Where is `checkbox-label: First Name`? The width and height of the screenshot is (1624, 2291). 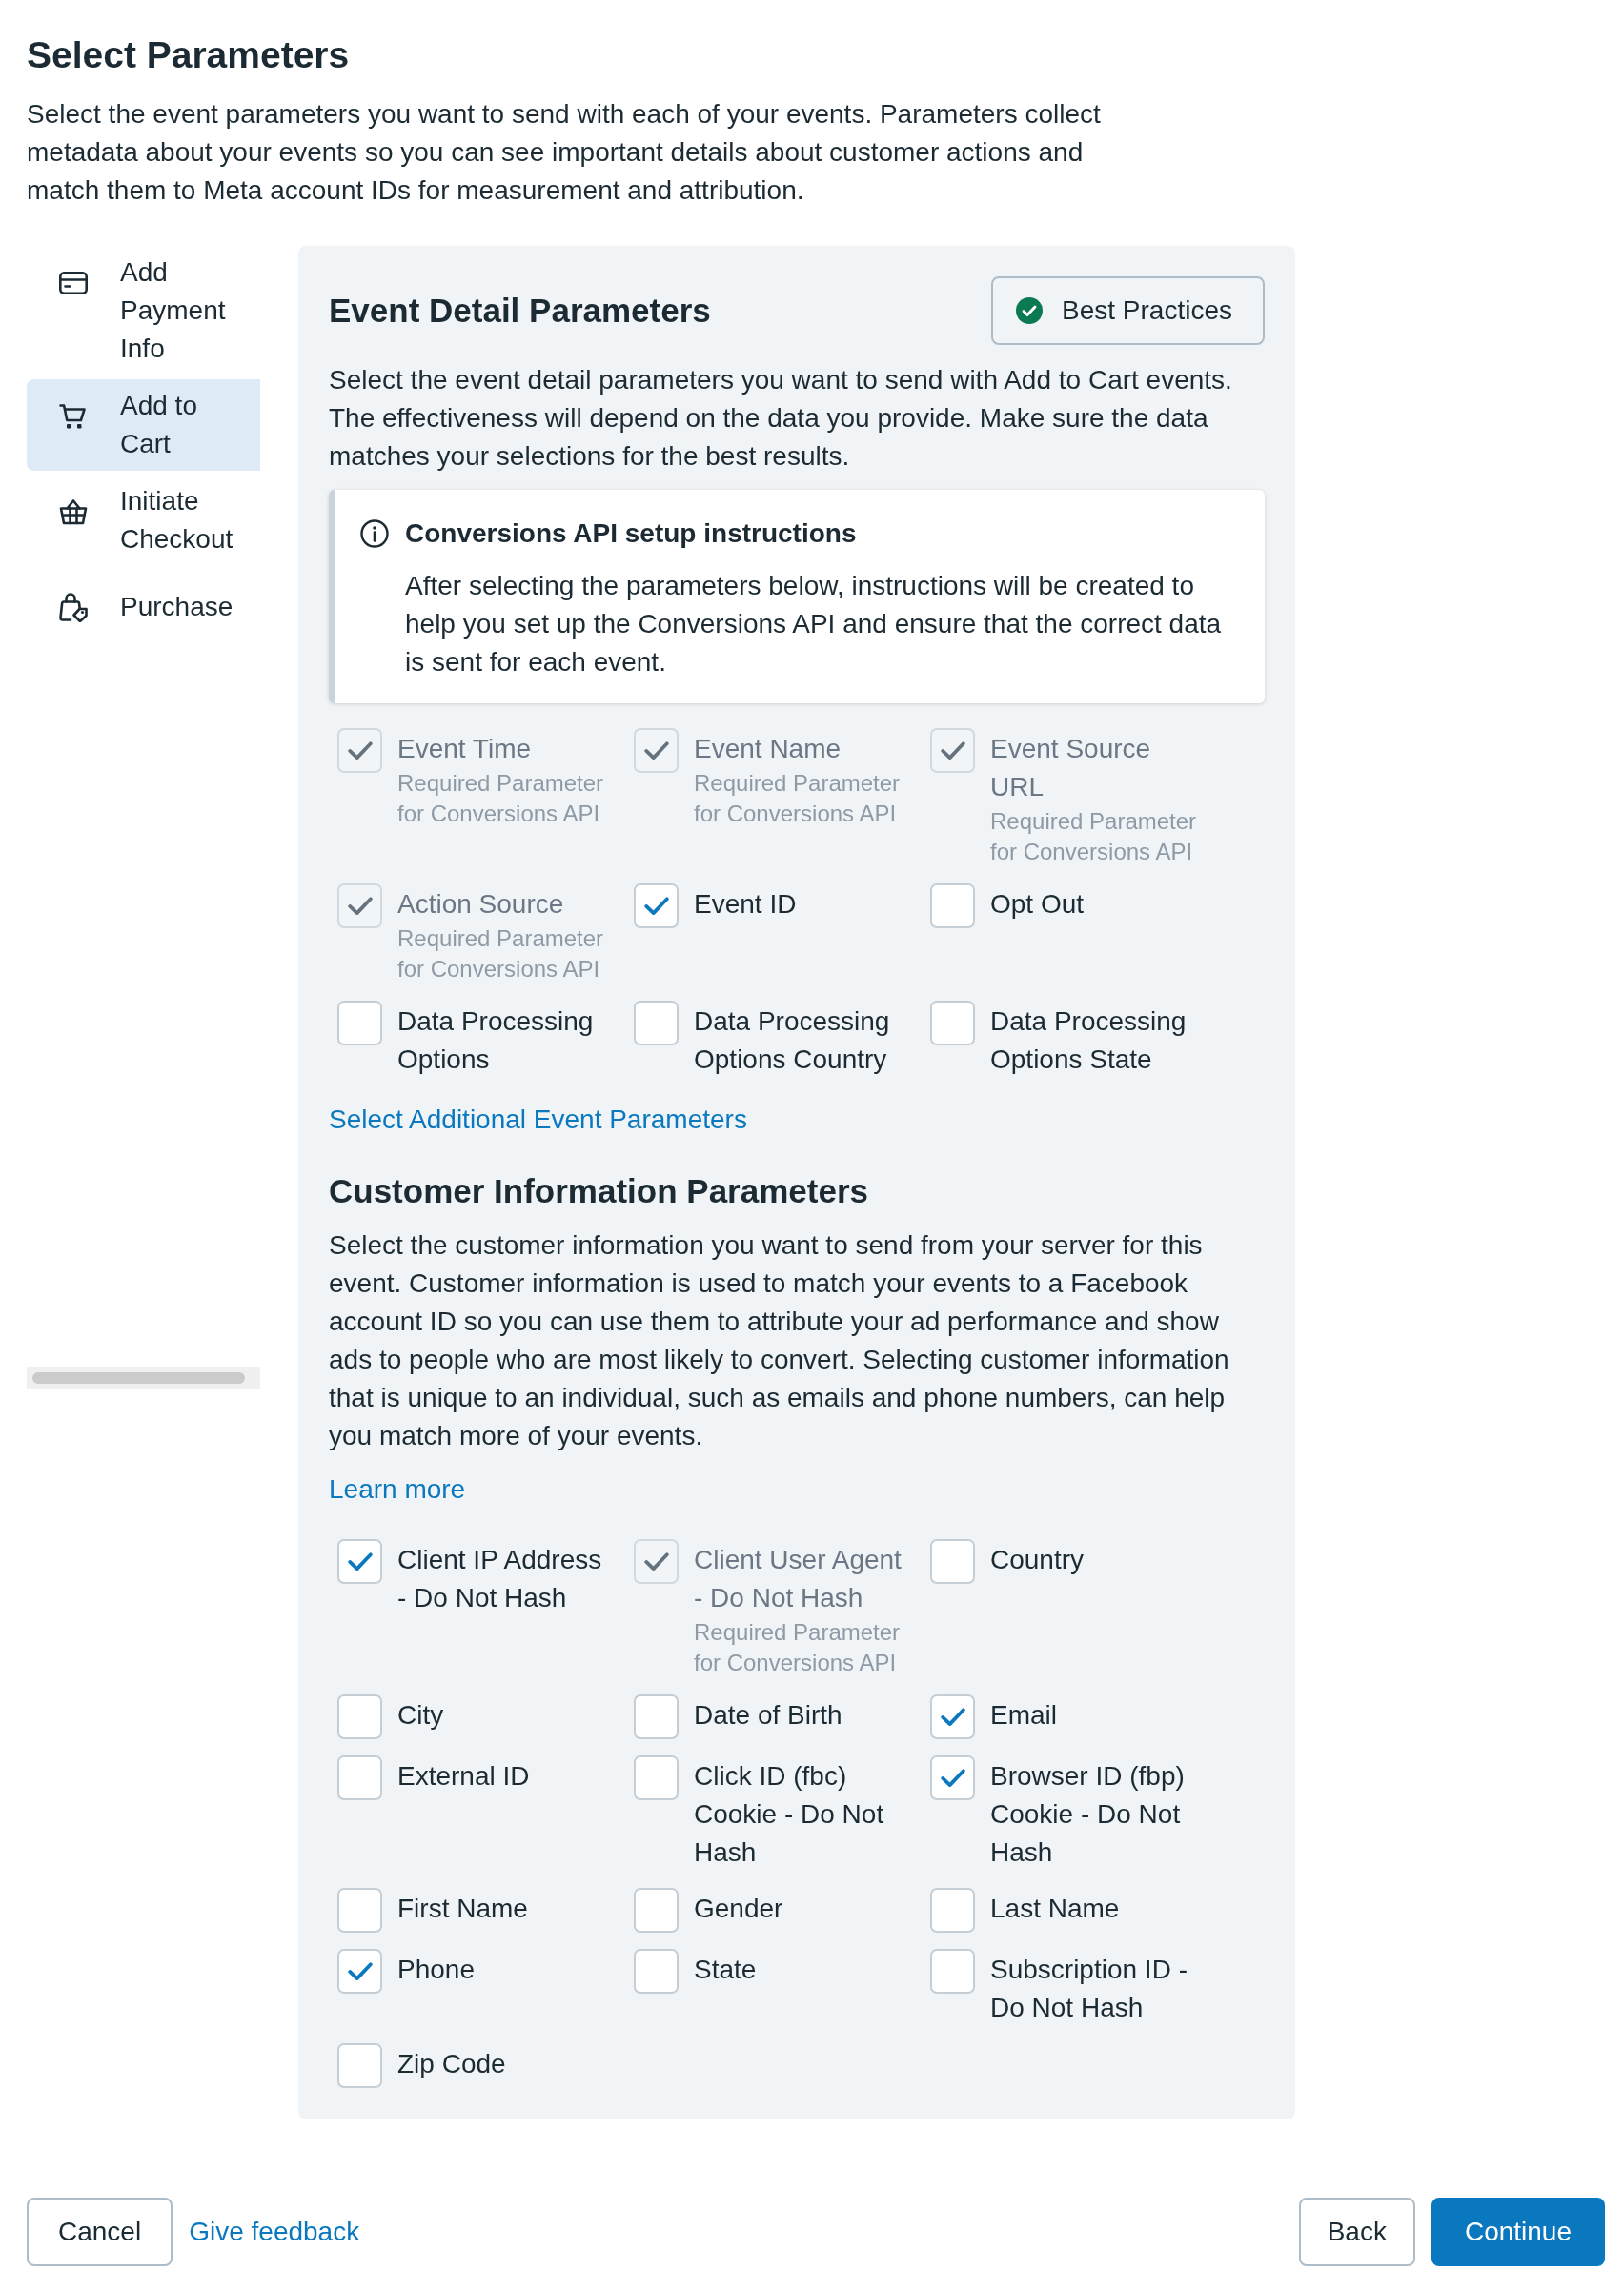
checkbox-label: First Name is located at coordinates (463, 1909).